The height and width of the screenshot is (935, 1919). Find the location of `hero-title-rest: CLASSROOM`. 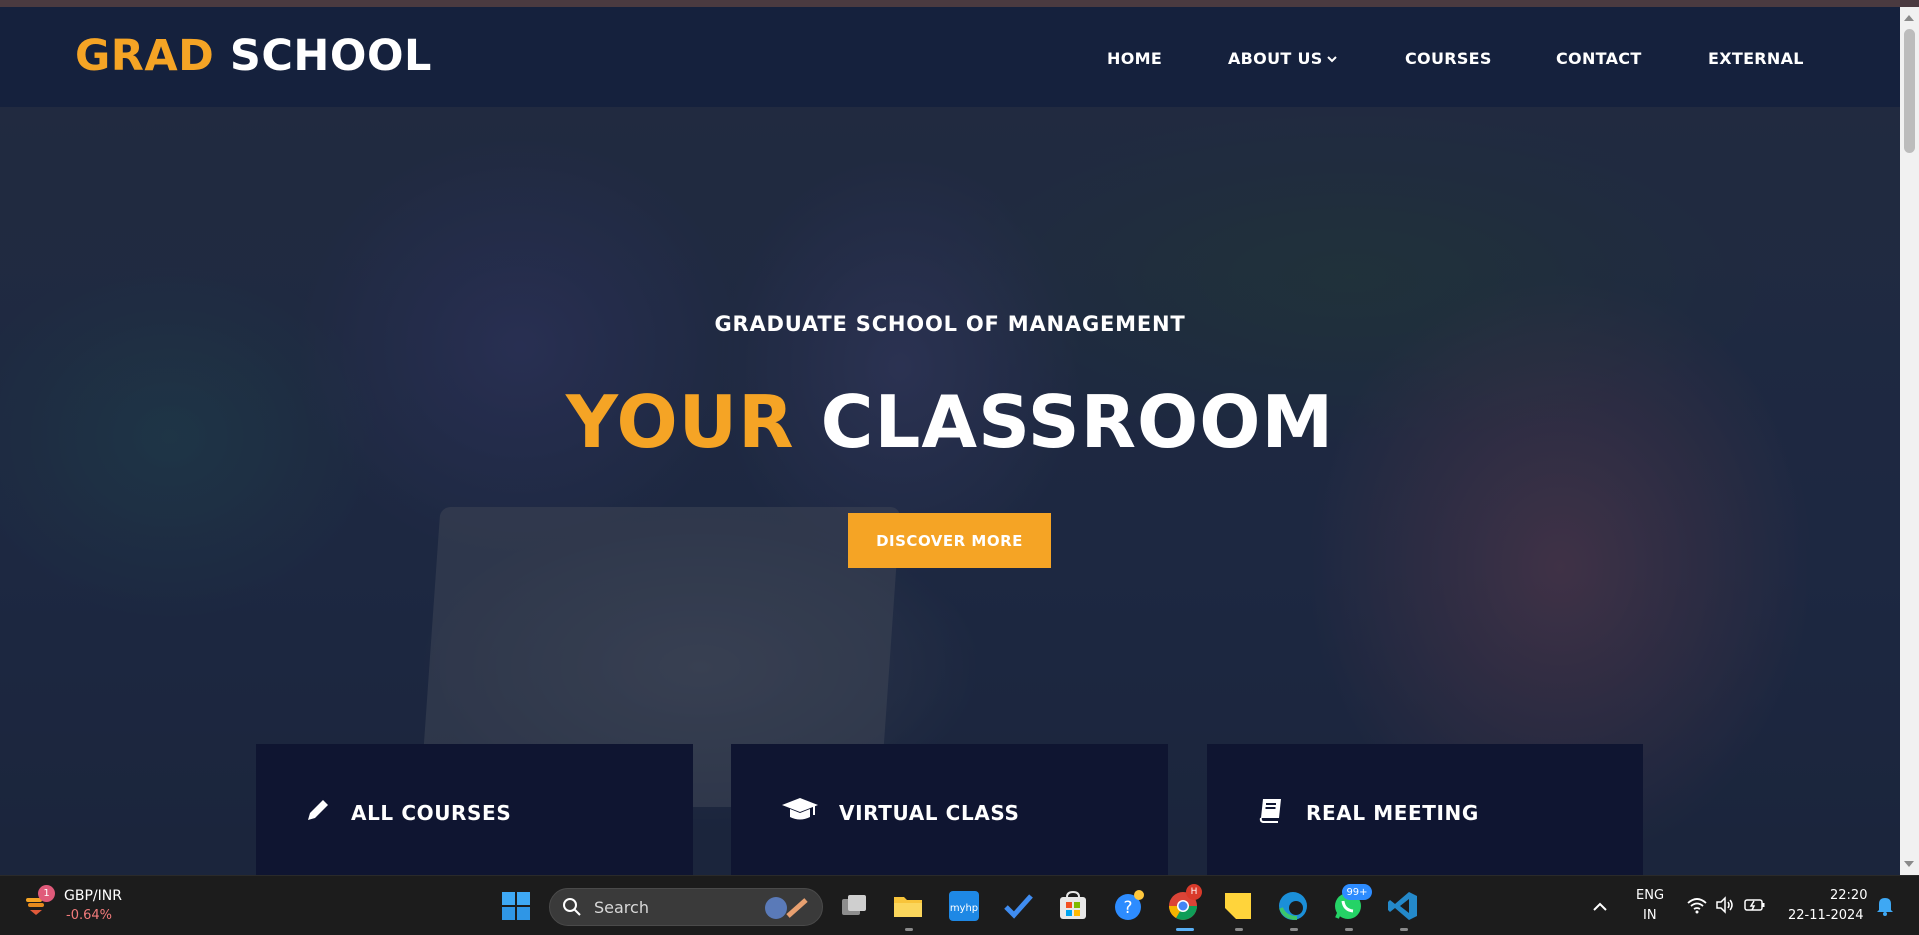

hero-title-rest: CLASSROOM is located at coordinates (1077, 422).